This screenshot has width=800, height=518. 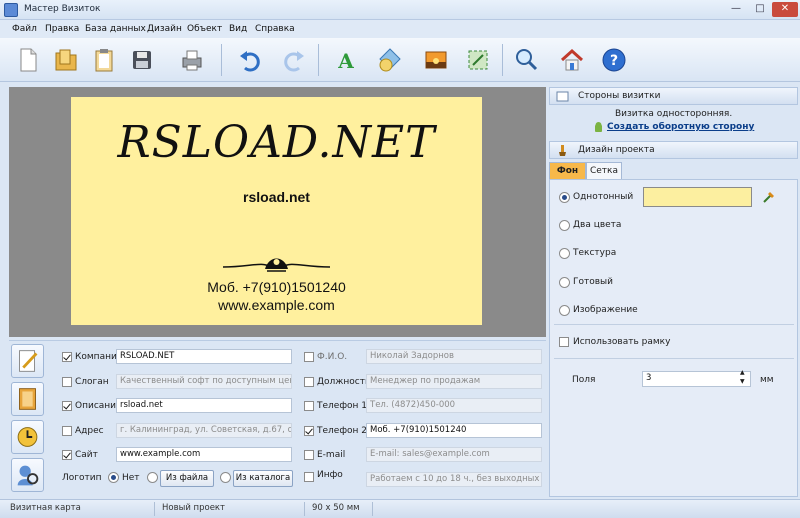 I want to click on fullname-checkbox, so click(x=309, y=357).